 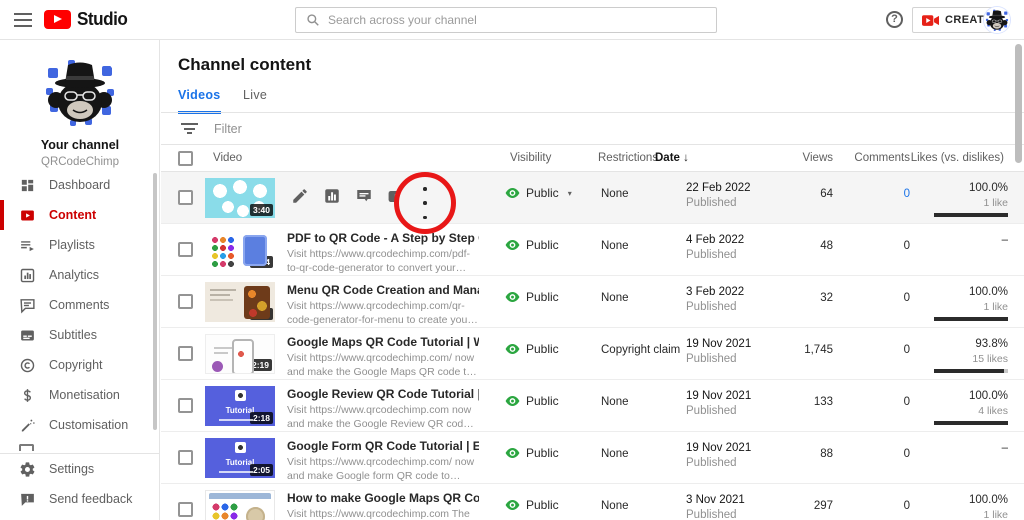 What do you see at coordinates (240, 458) in the screenshot?
I see `video-thumbnail: Tutorial 2:05` at bounding box center [240, 458].